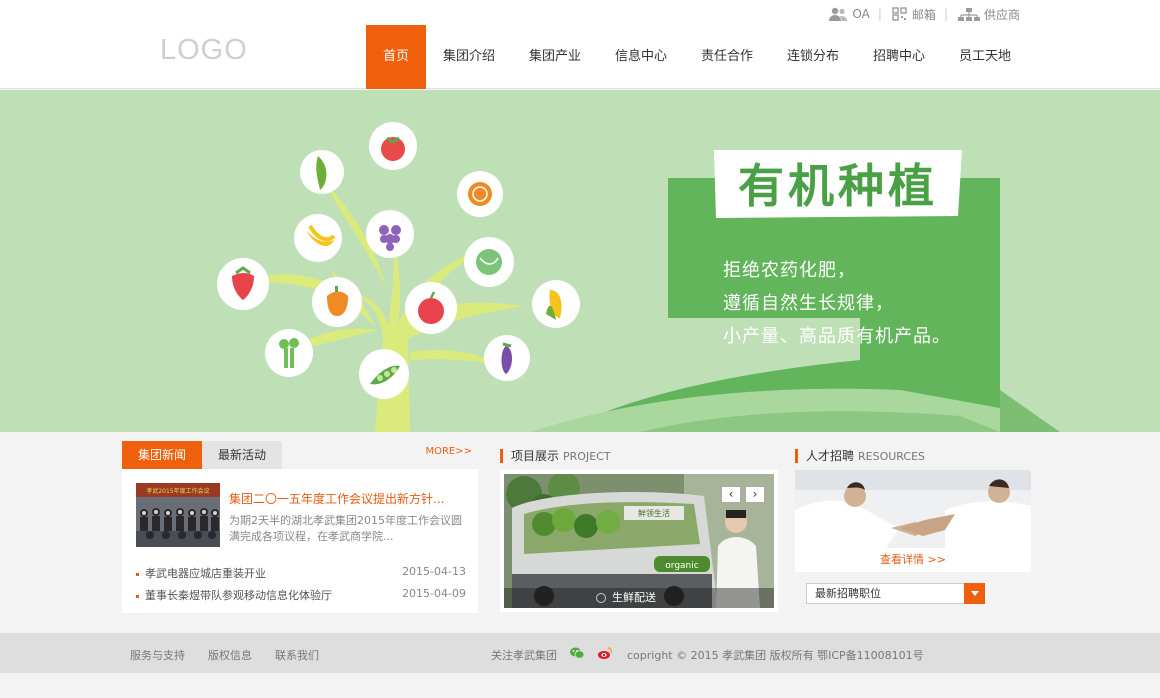 This screenshot has height=698, width=1160. I want to click on news-thumbnail: 孝武2015年度工作会议, so click(178, 515).